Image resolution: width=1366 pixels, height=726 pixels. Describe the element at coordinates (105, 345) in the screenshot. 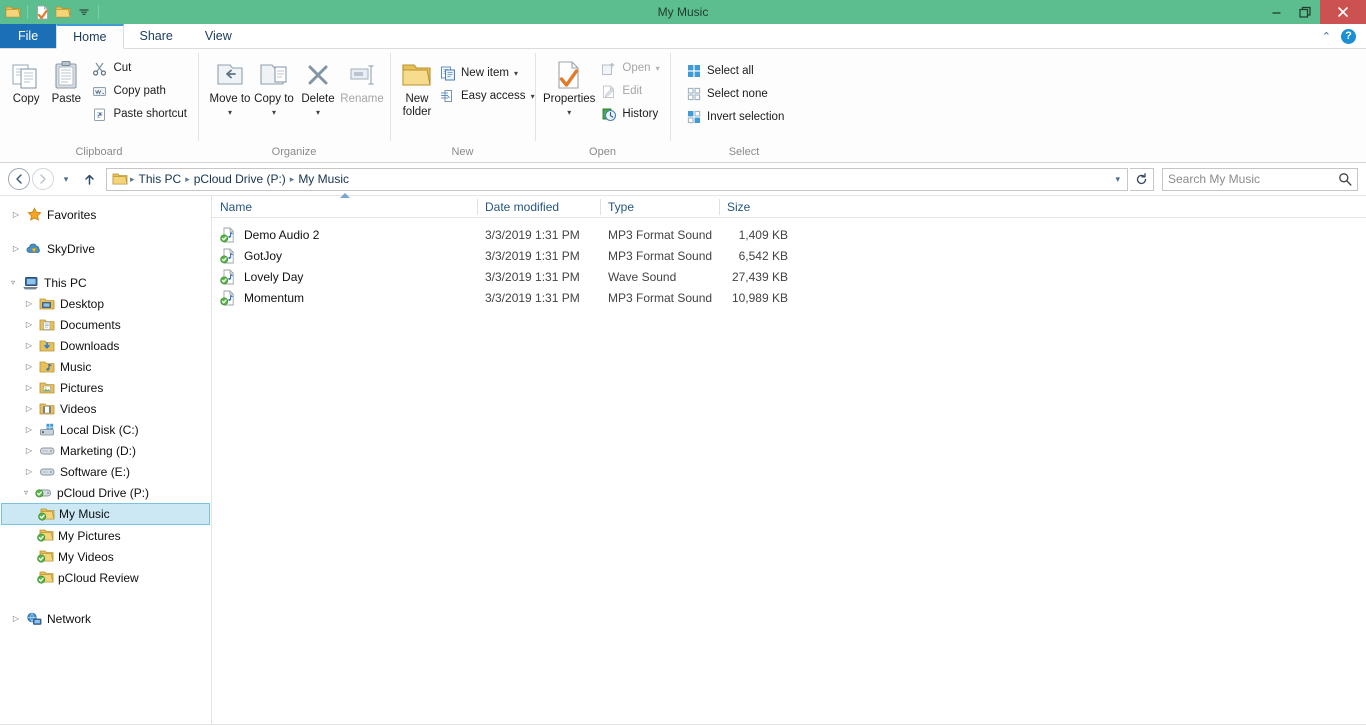

I see `nav-item-downloads: ▷ Downloads` at that location.